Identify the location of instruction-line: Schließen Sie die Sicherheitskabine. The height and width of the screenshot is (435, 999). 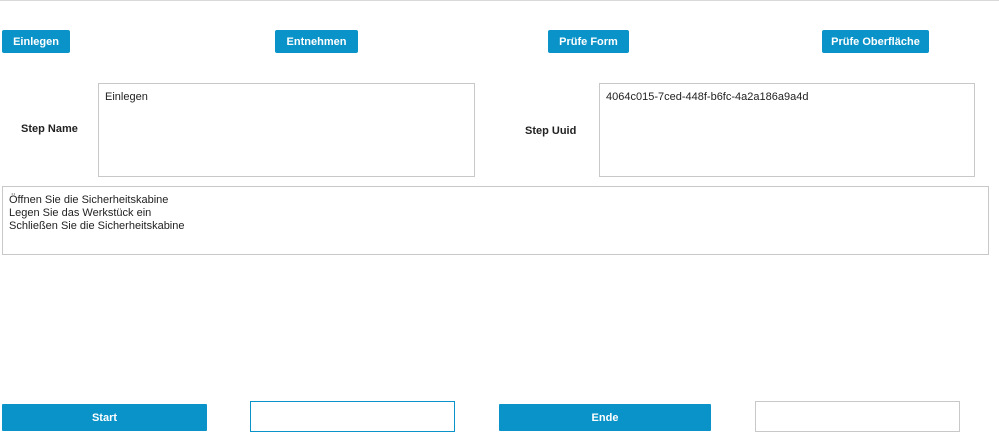
(97, 226).